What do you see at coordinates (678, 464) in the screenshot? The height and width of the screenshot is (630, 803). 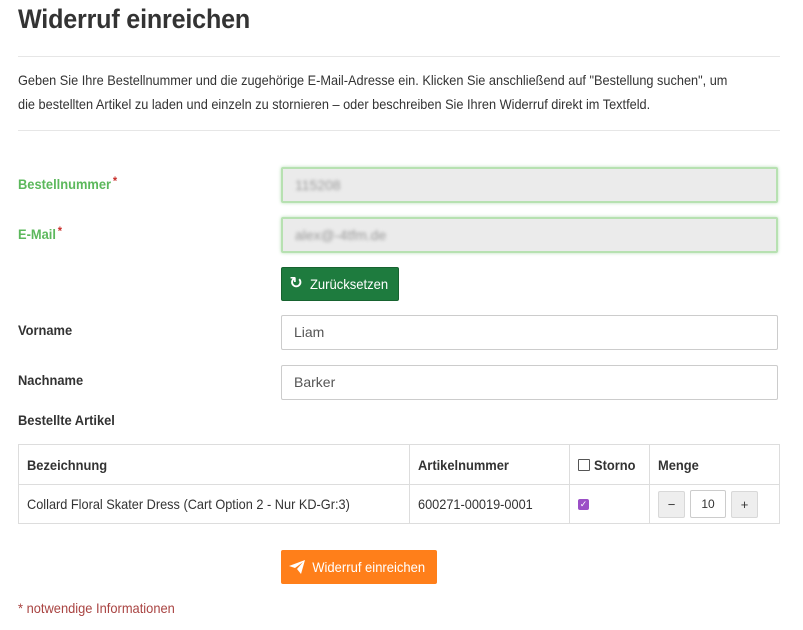 I see `header-quantity: Menge` at bounding box center [678, 464].